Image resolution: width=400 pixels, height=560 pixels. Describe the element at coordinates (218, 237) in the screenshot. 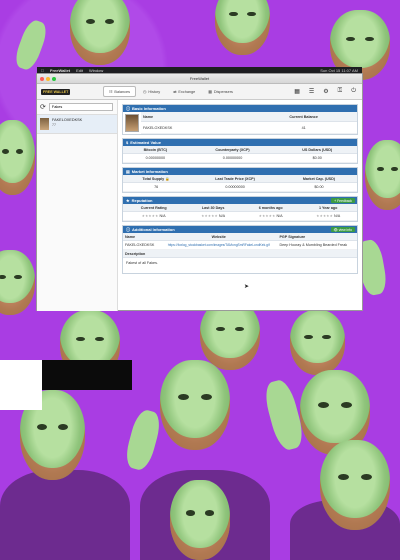

I see `column-header: Website` at that location.